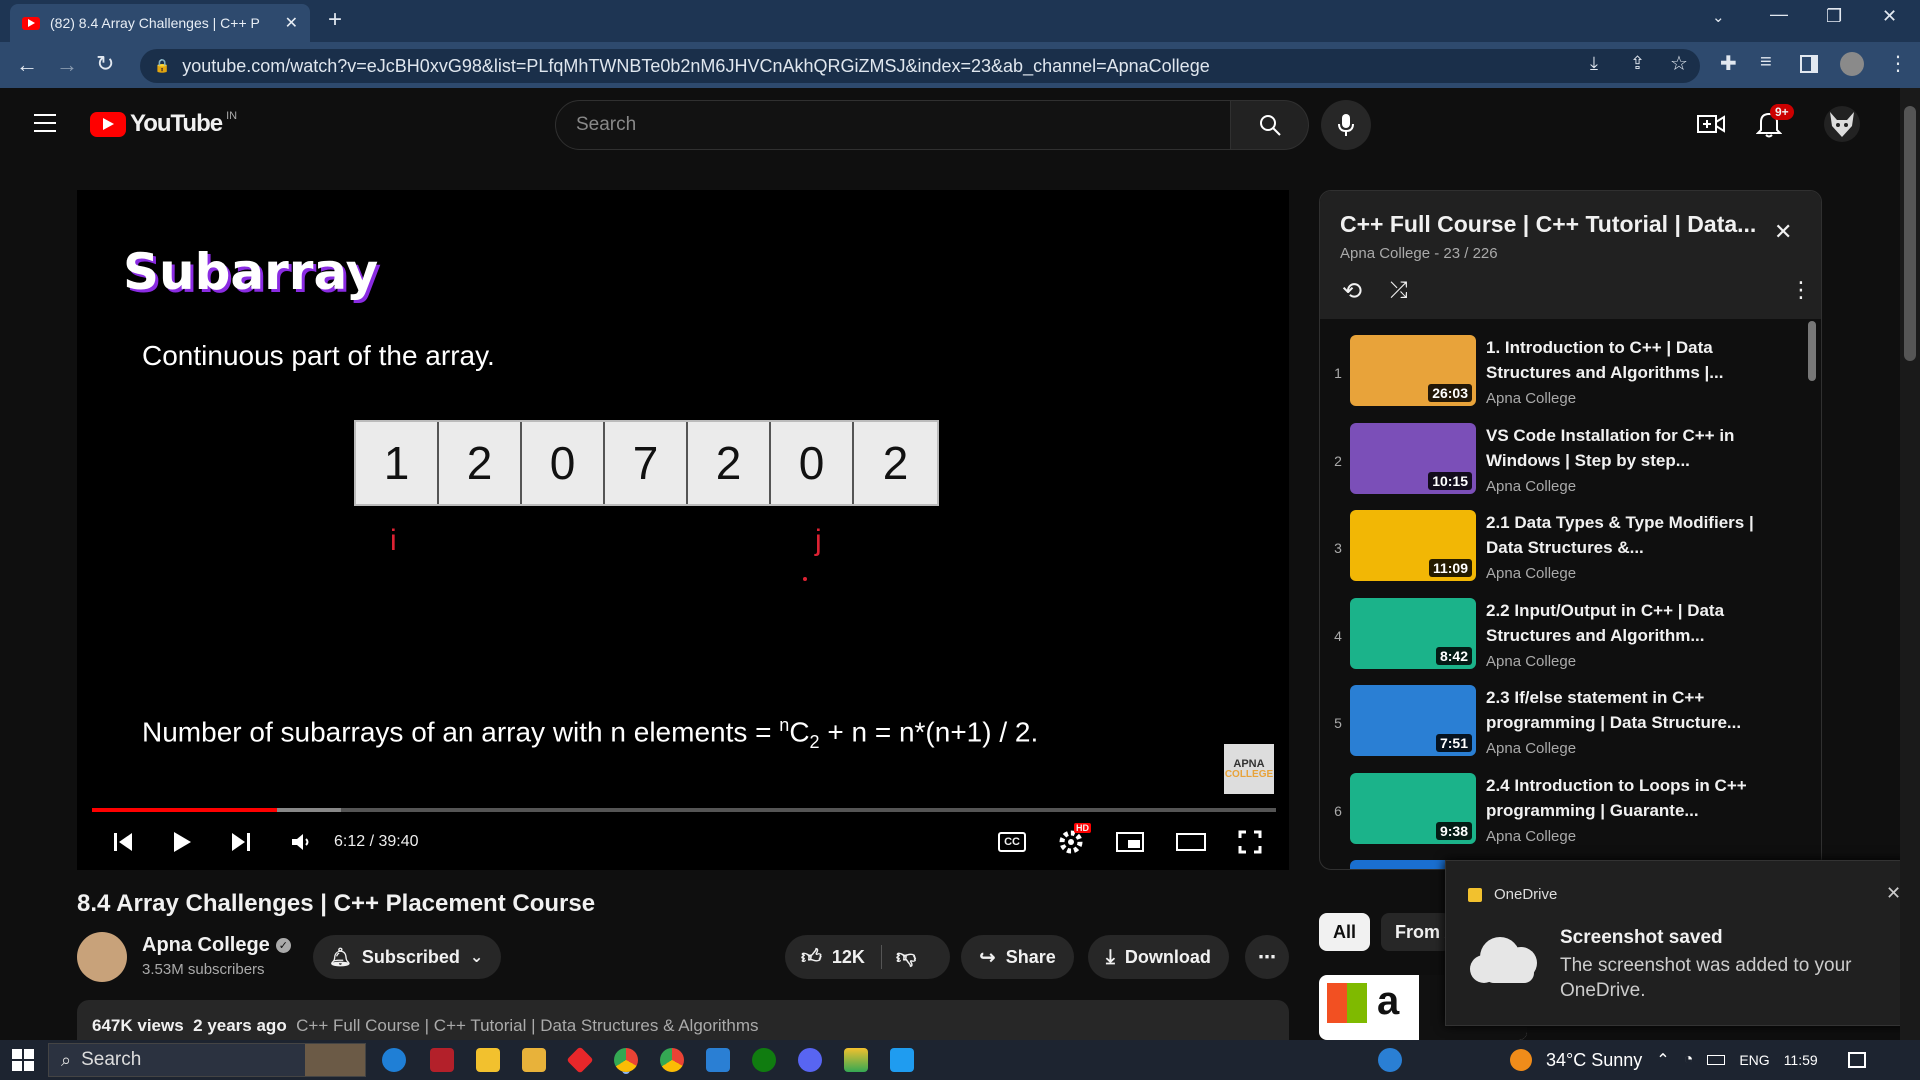 This screenshot has height=1080, width=1920. What do you see at coordinates (1910, 564) in the screenshot?
I see `page-scrollbar` at bounding box center [1910, 564].